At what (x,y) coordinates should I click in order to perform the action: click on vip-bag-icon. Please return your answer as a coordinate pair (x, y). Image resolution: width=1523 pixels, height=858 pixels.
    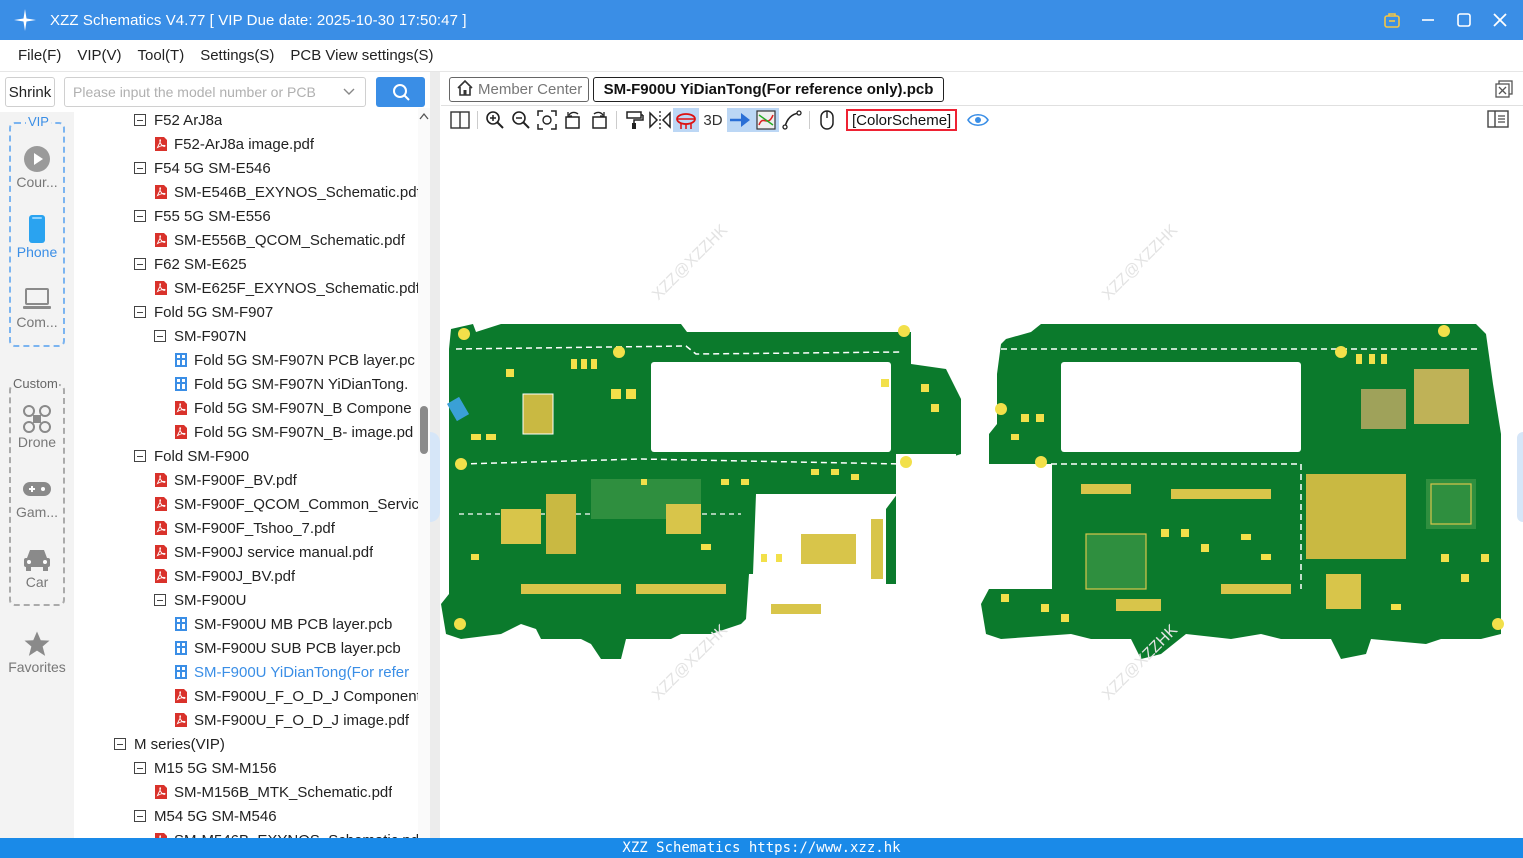
    Looking at the image, I should click on (1392, 20).